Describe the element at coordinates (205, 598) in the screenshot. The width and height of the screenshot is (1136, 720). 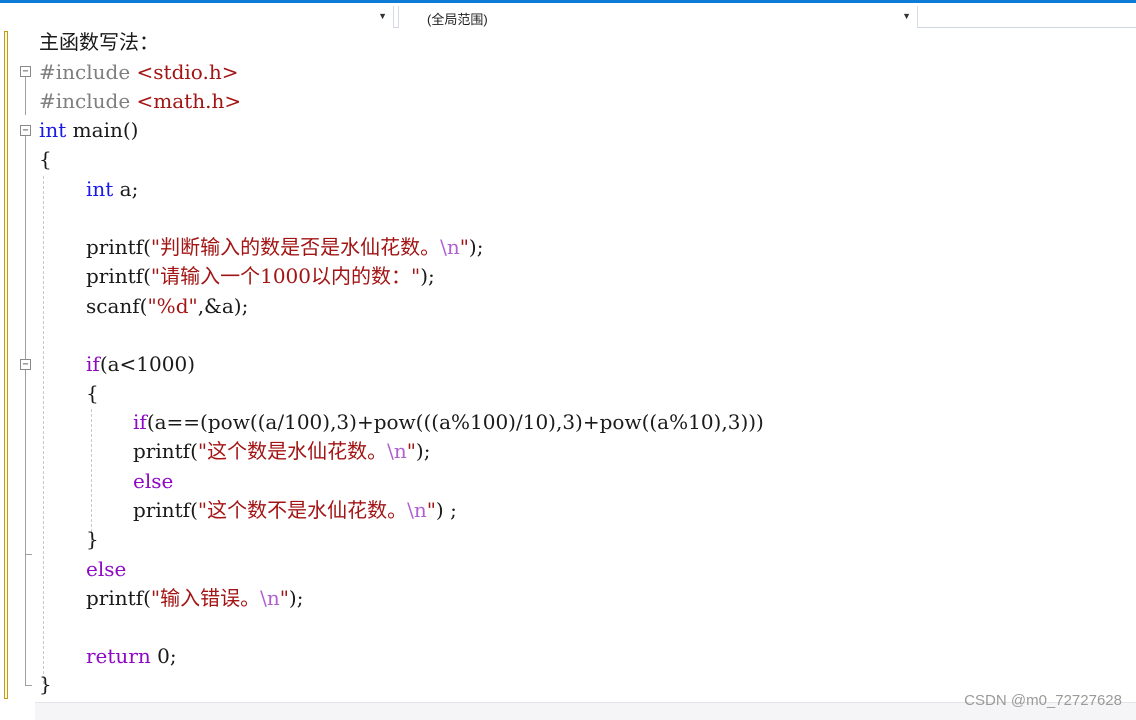
I see `string-literal: "输入错误。` at that location.